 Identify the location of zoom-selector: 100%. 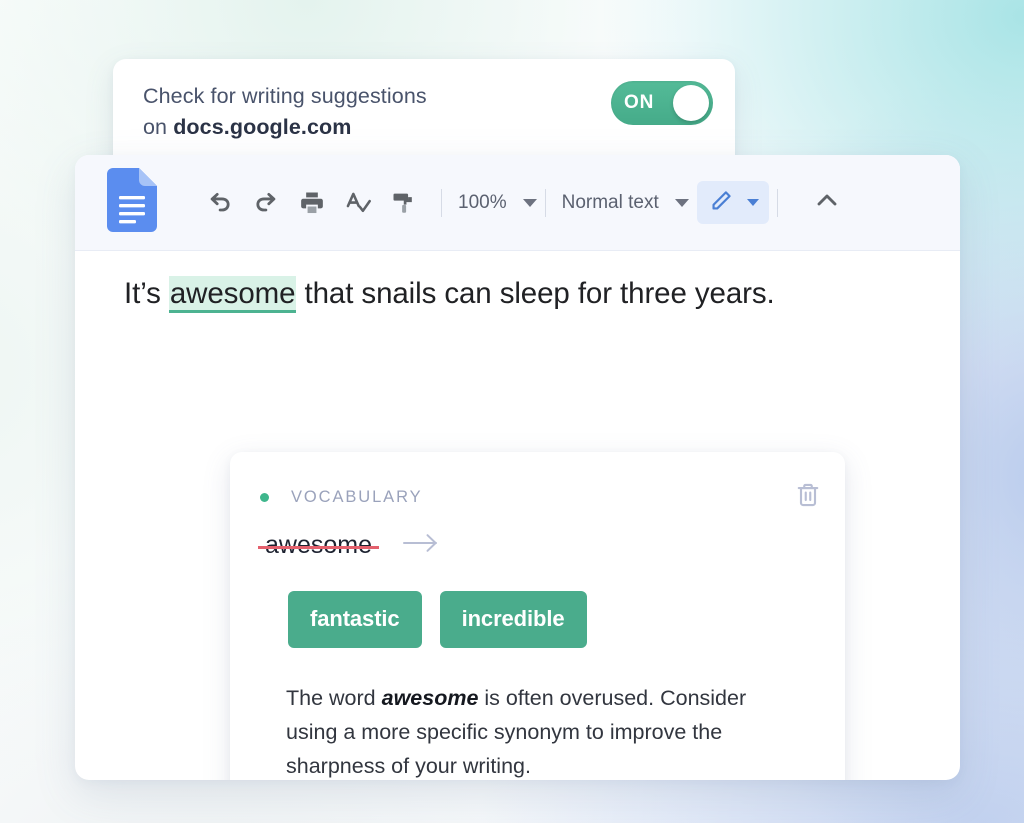
(497, 203).